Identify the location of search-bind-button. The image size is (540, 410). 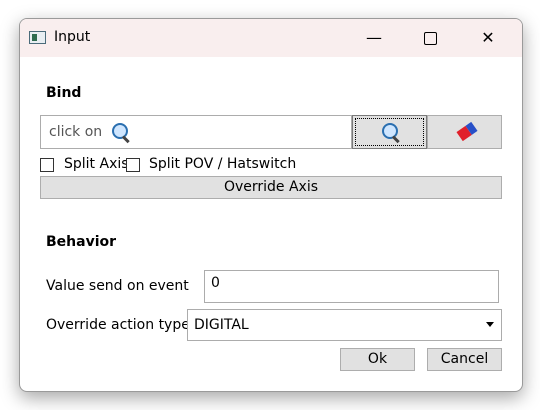
(389, 132).